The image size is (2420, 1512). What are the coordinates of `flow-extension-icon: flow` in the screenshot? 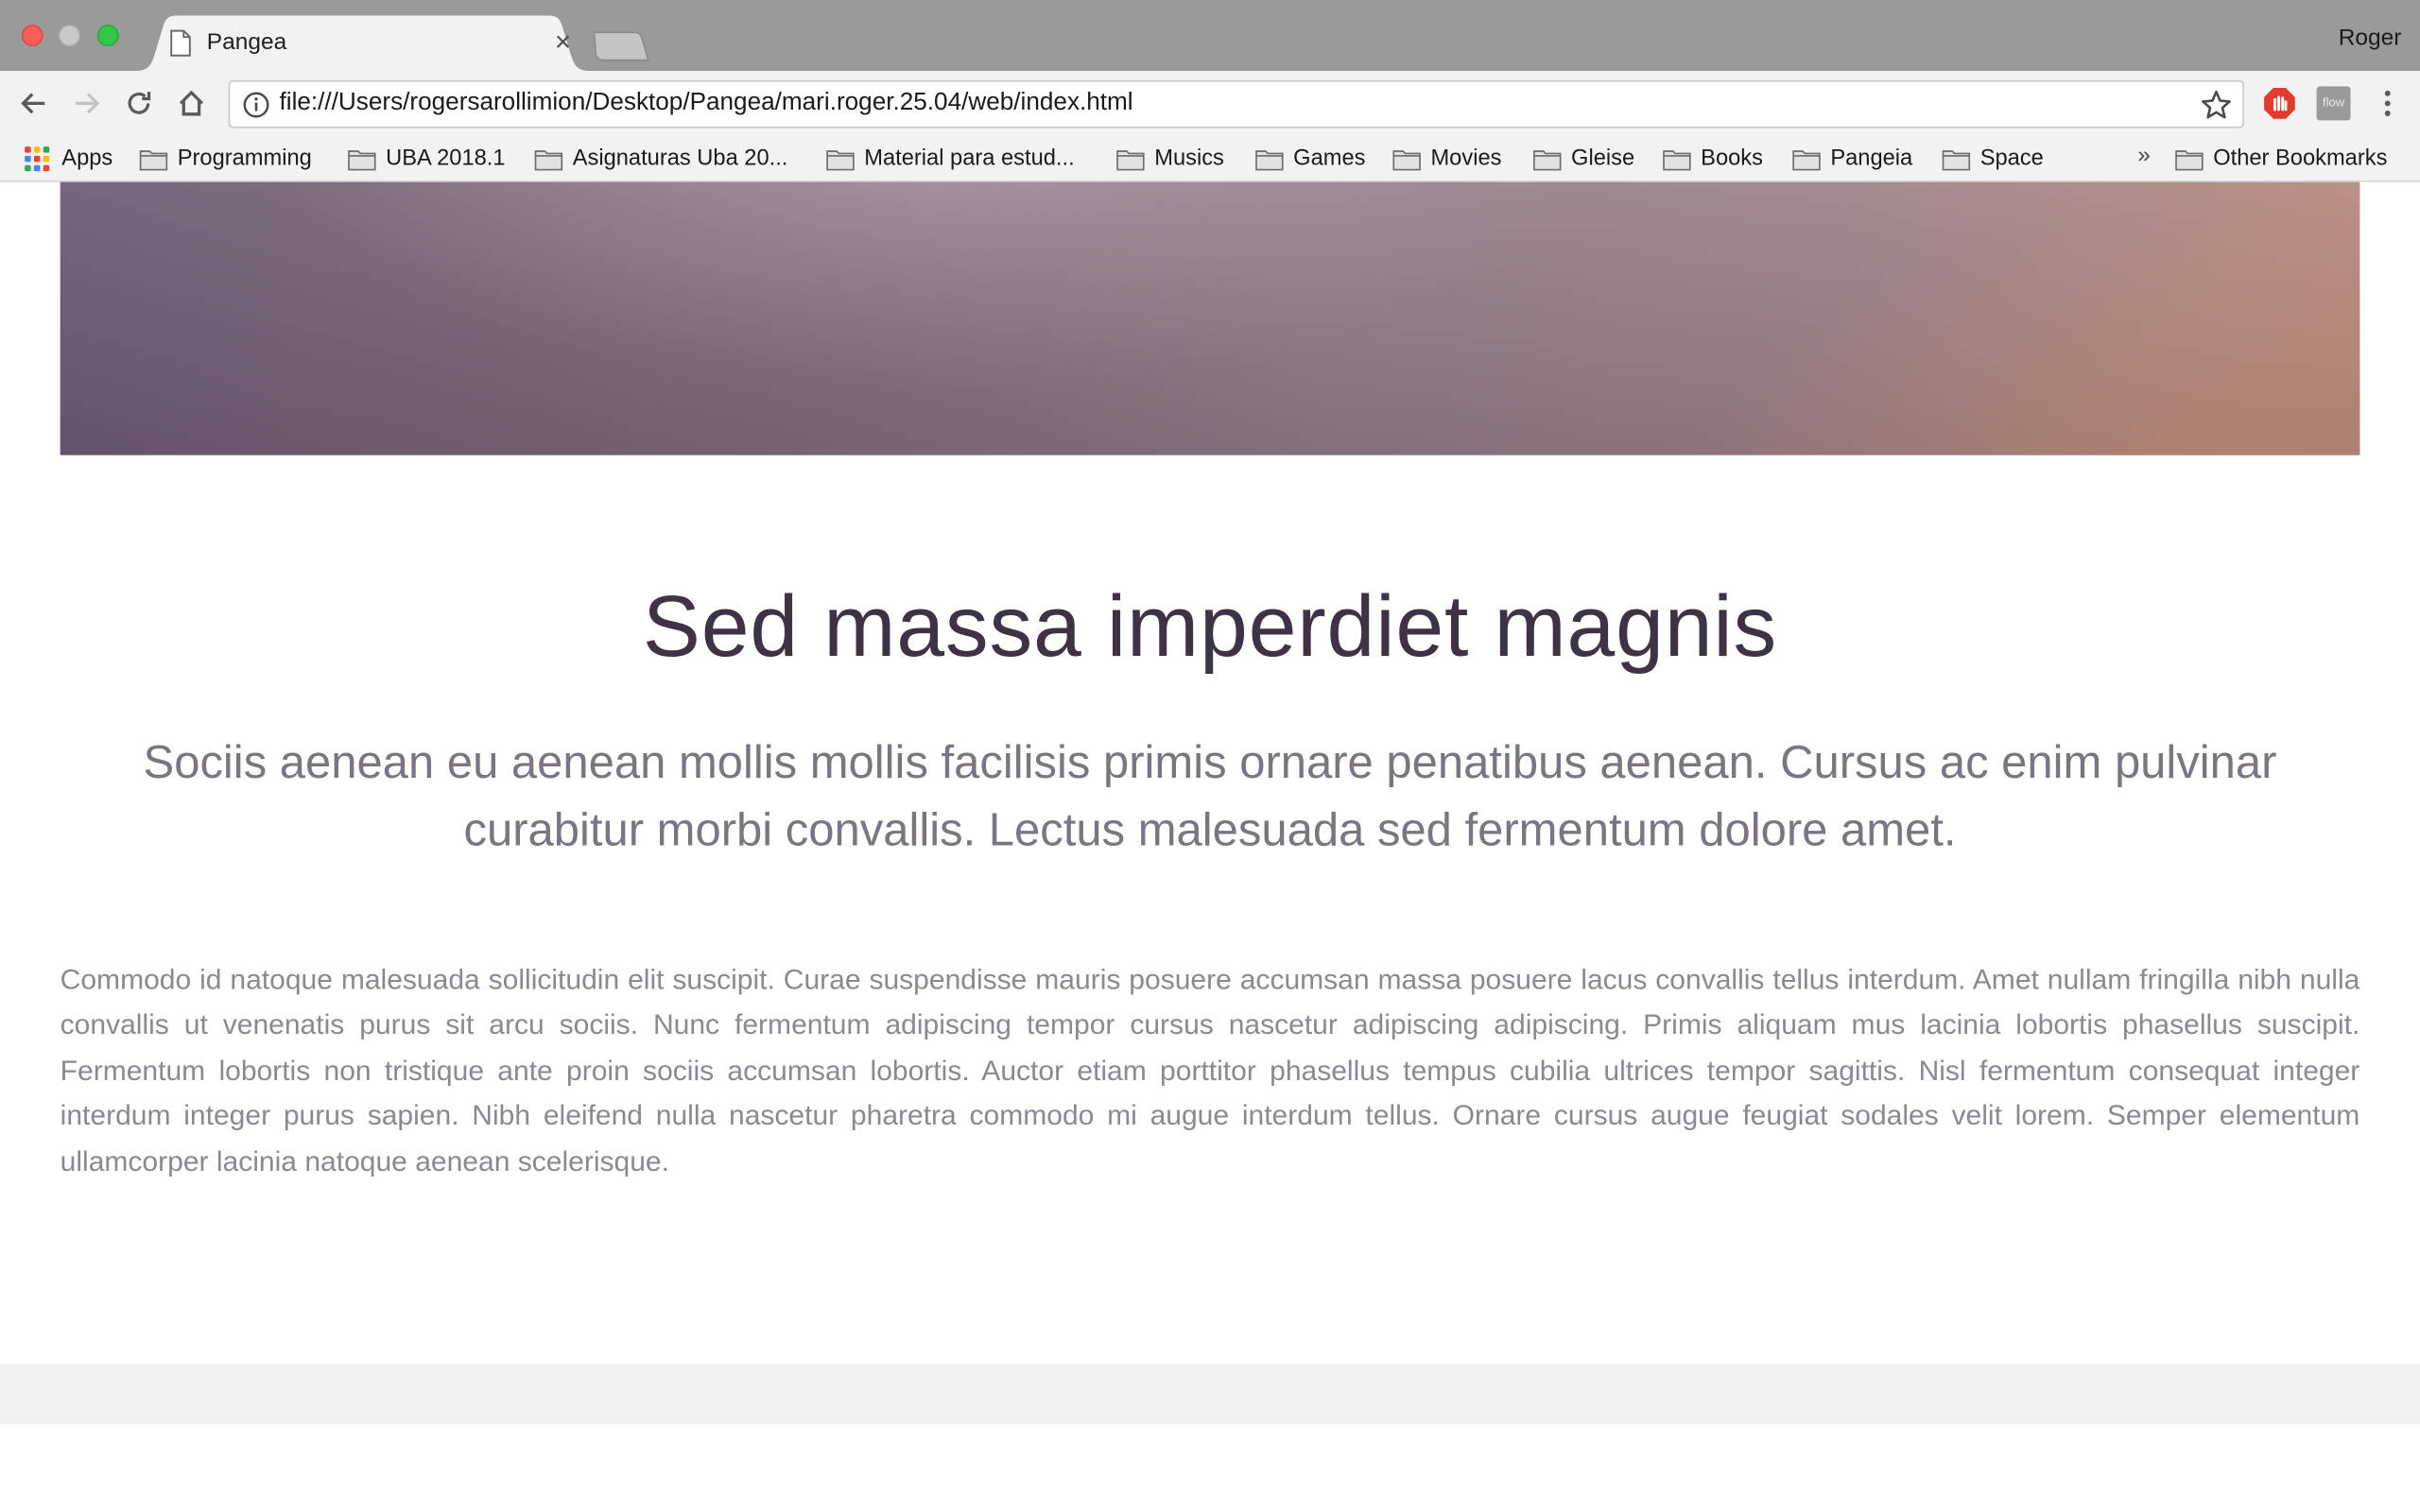 It's located at (2333, 103).